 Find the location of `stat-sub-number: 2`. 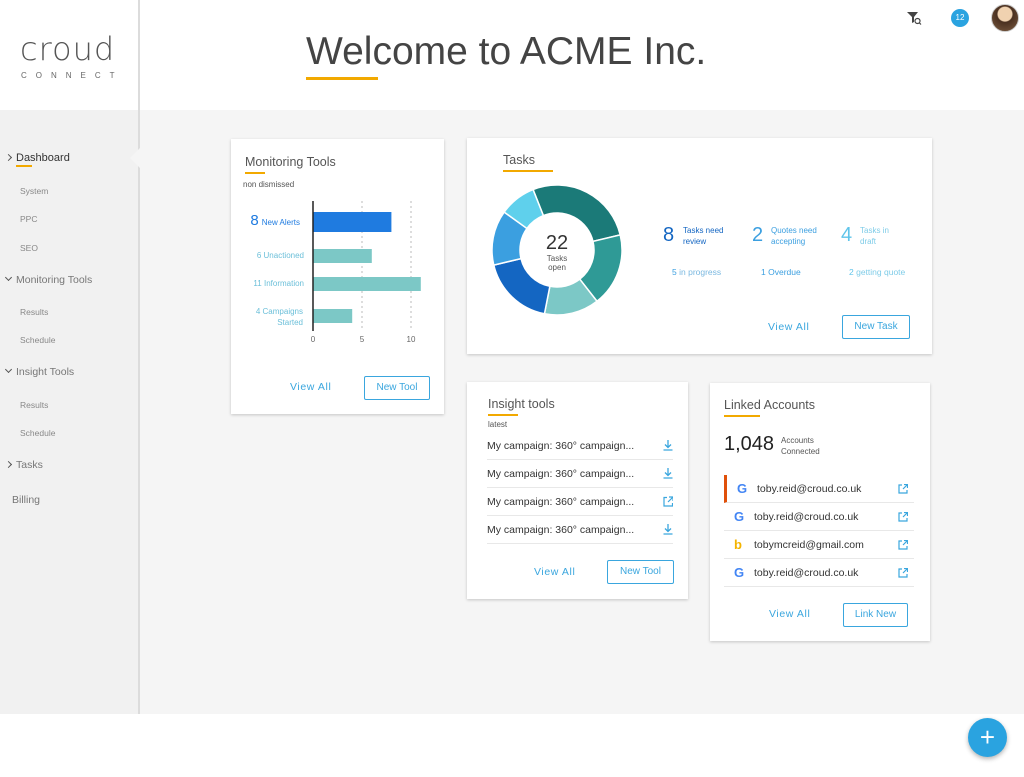

stat-sub-number: 2 is located at coordinates (851, 272).